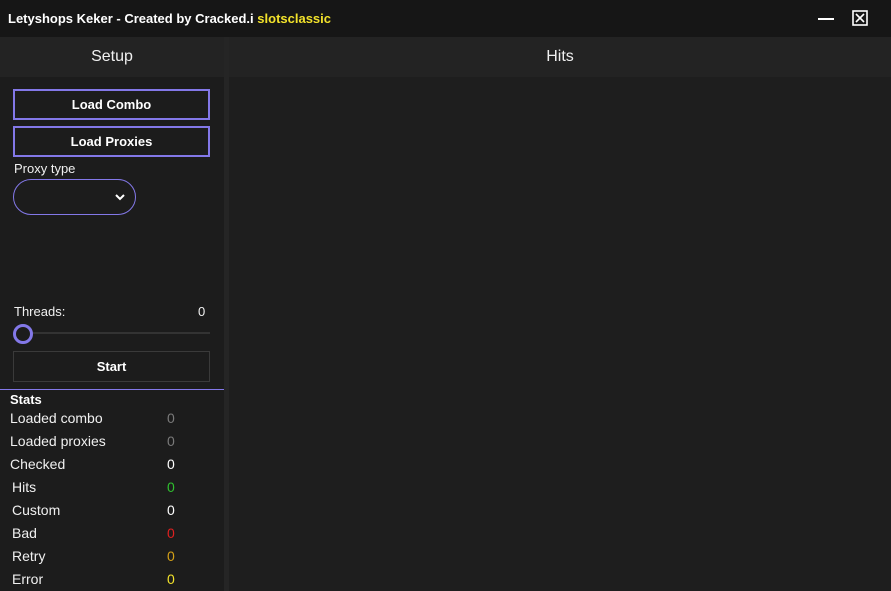 This screenshot has height=591, width=891. What do you see at coordinates (74, 197) in the screenshot?
I see `proxy-type-select` at bounding box center [74, 197].